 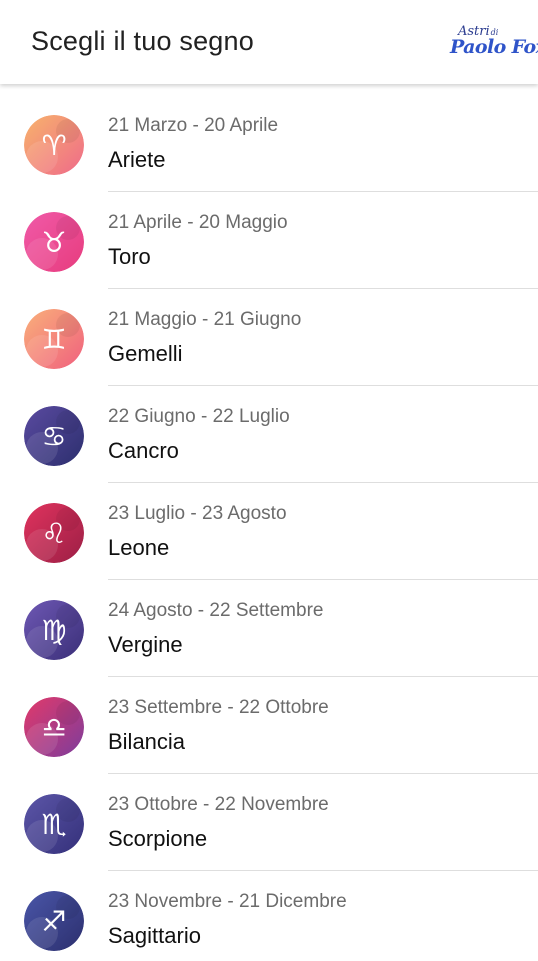 What do you see at coordinates (269, 140) in the screenshot?
I see `sign-row-ariete: ♈ 21 Marzo - 20 Aprile Ariete` at bounding box center [269, 140].